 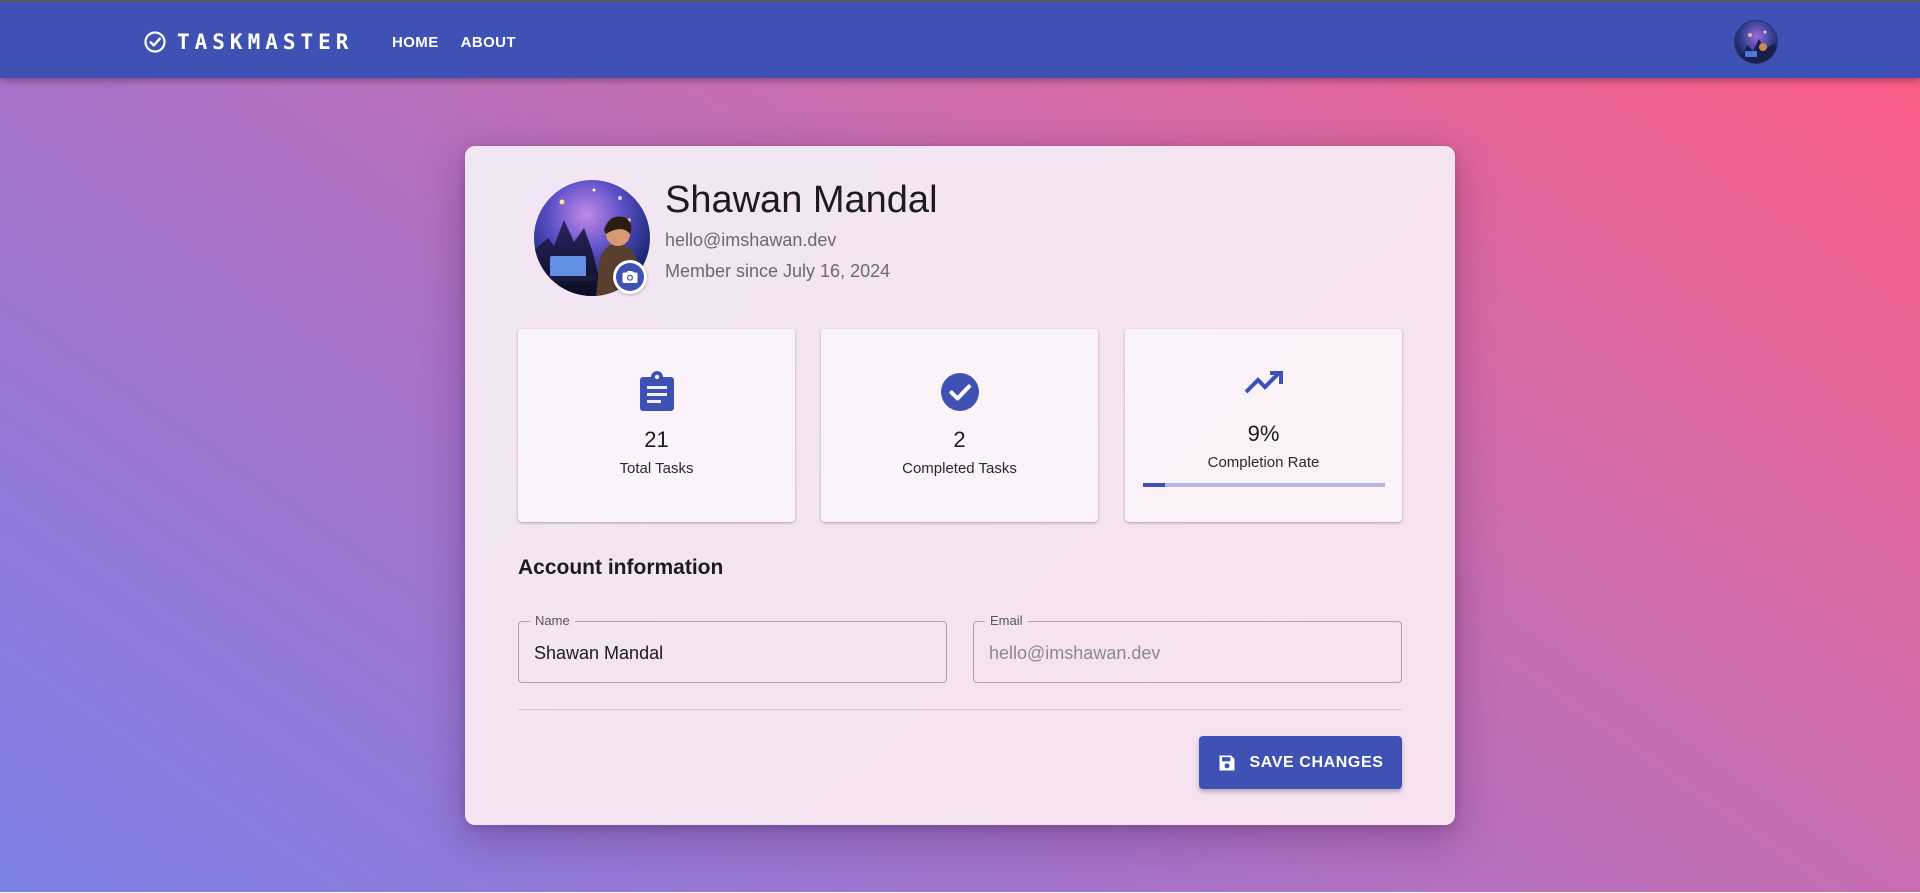 What do you see at coordinates (1186, 653) in the screenshot?
I see `email-input` at bounding box center [1186, 653].